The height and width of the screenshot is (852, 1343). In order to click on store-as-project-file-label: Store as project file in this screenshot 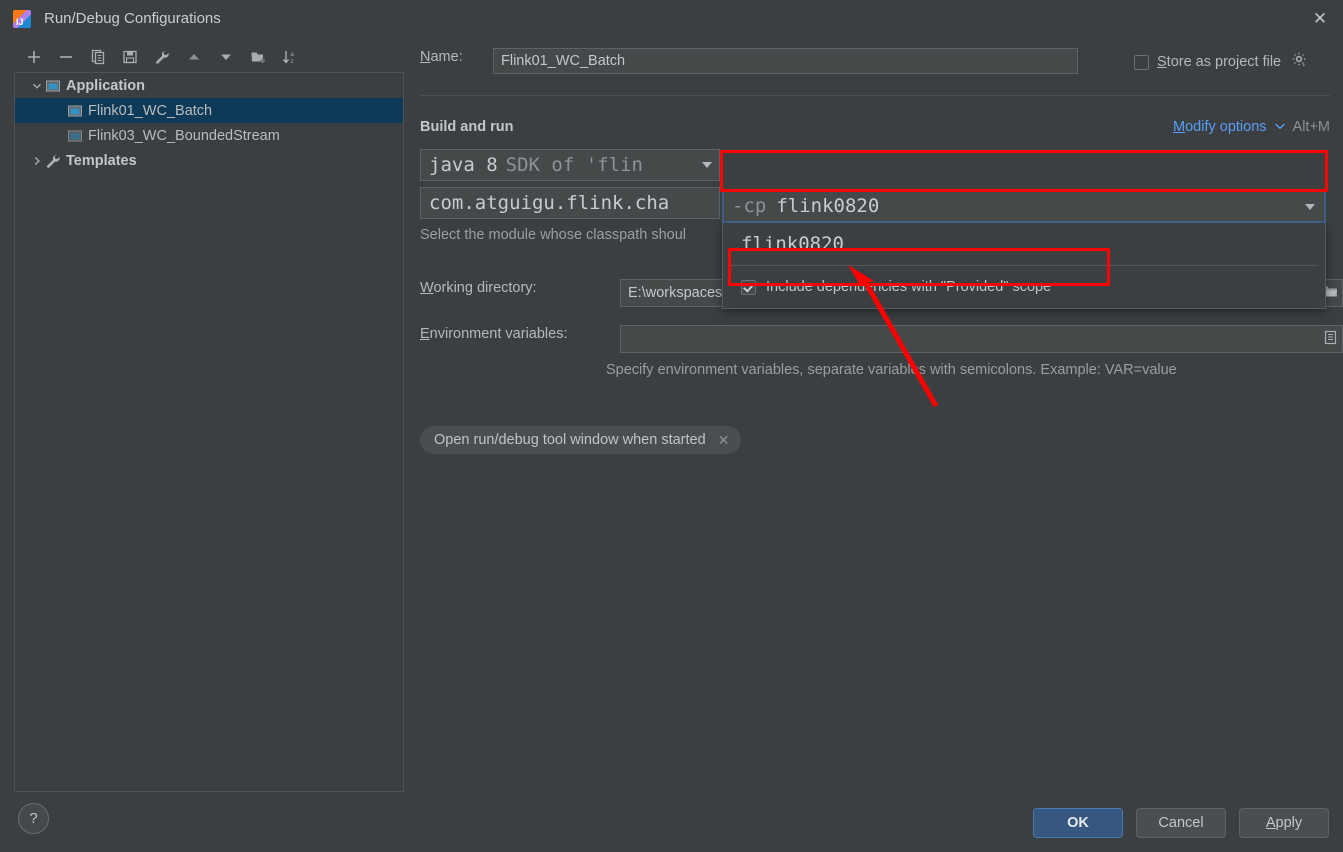, I will do `click(1219, 62)`.